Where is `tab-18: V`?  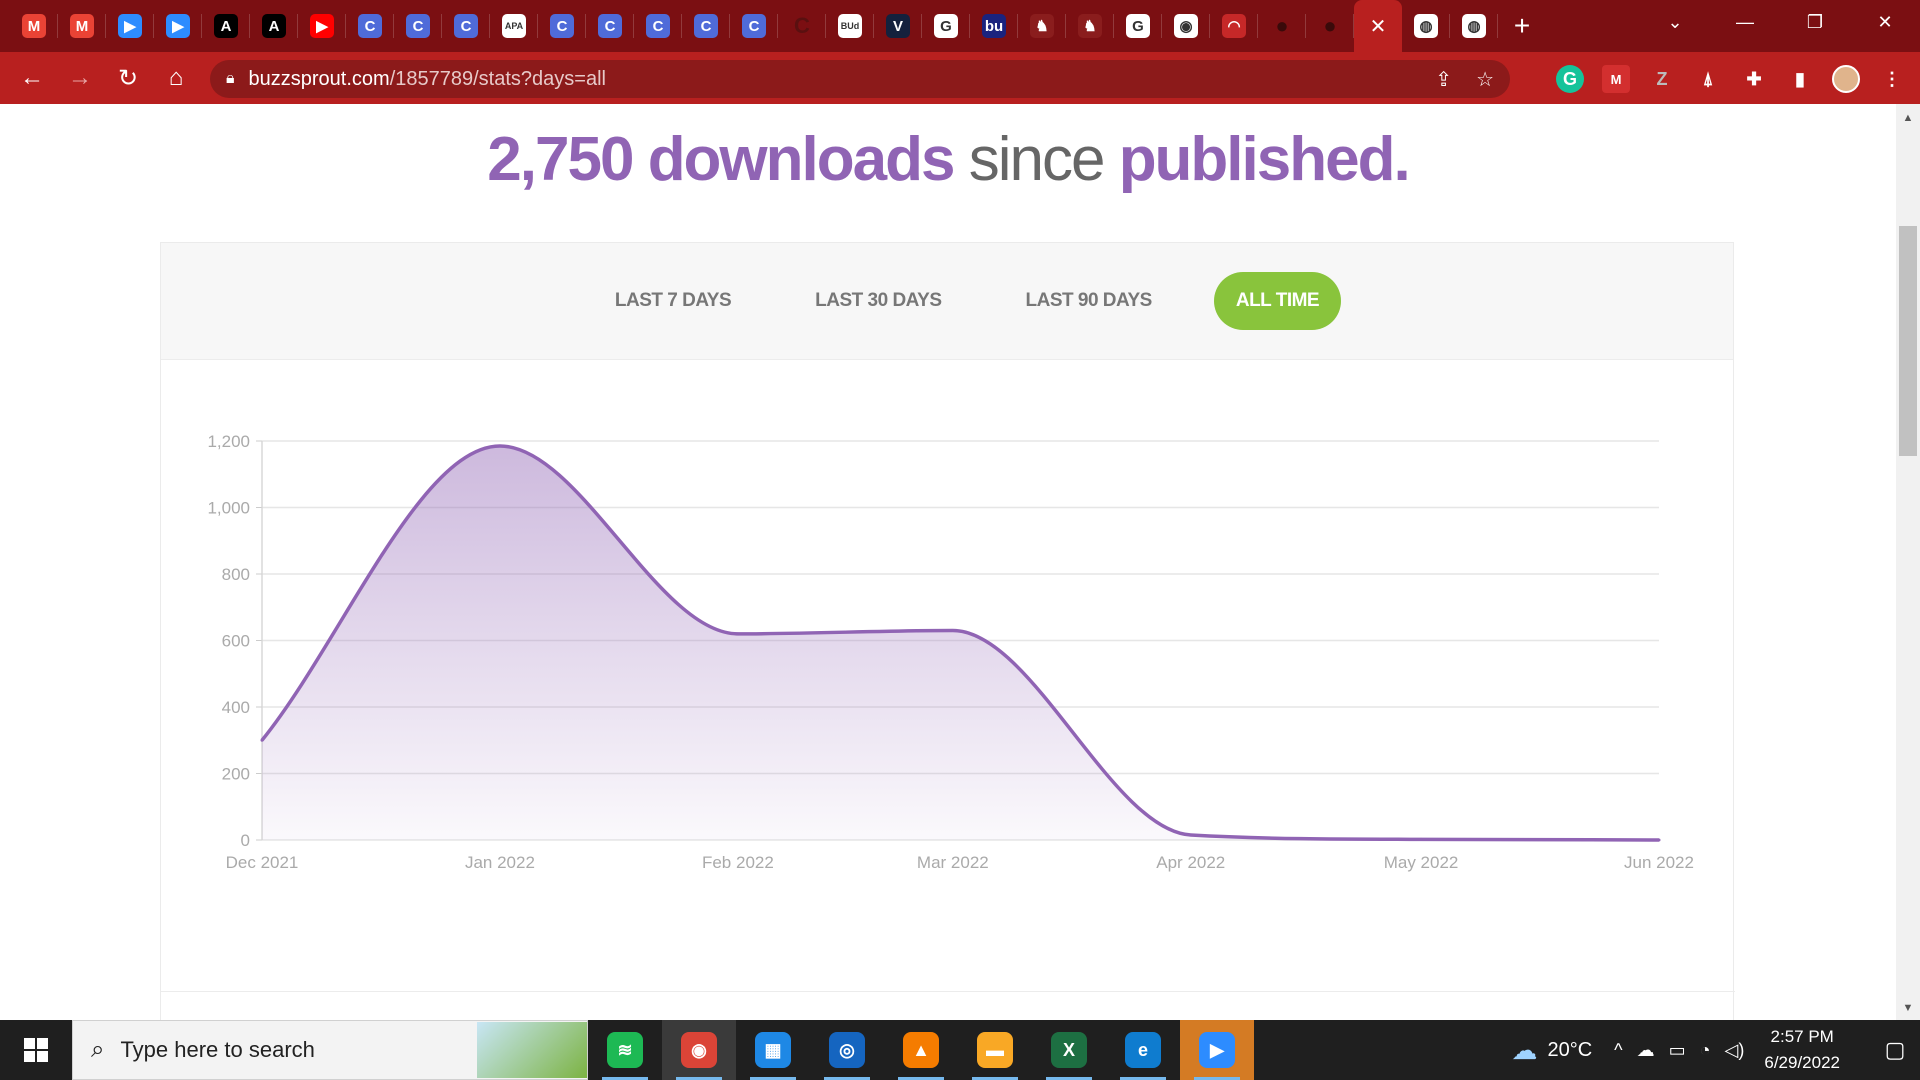 tab-18: V is located at coordinates (898, 26).